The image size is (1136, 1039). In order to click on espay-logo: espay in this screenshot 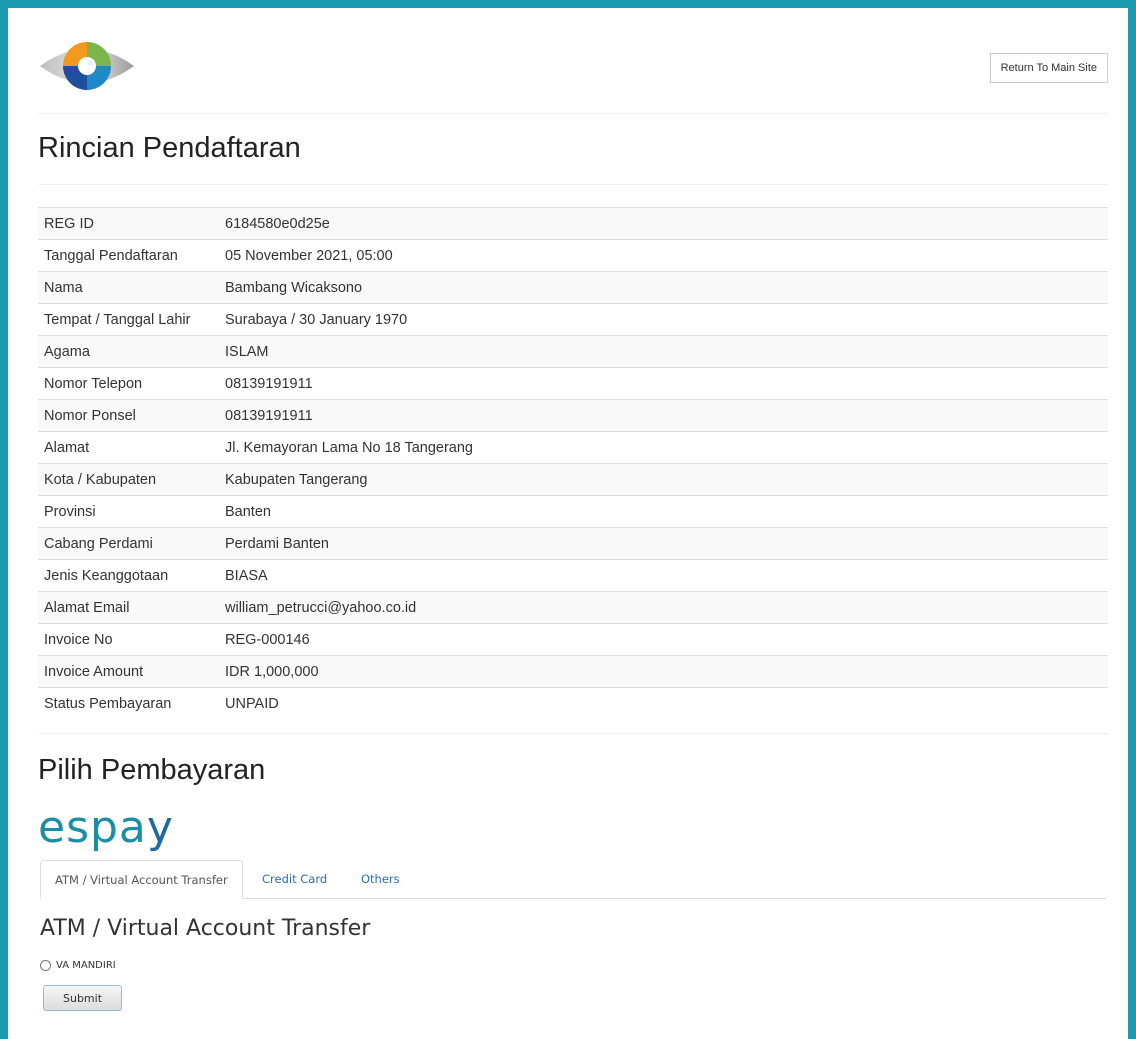, I will do `click(106, 828)`.